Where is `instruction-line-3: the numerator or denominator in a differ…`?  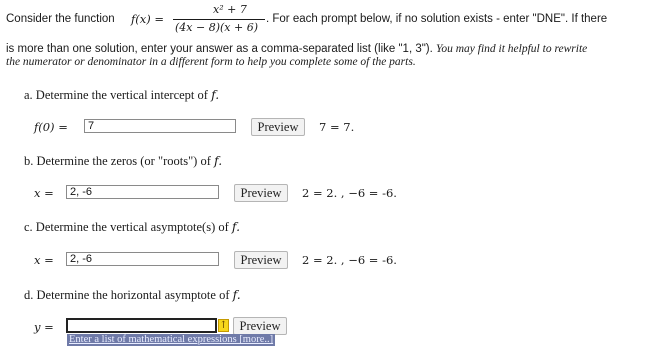
instruction-line-3: the numerator or denominator in a differ… is located at coordinates (211, 62).